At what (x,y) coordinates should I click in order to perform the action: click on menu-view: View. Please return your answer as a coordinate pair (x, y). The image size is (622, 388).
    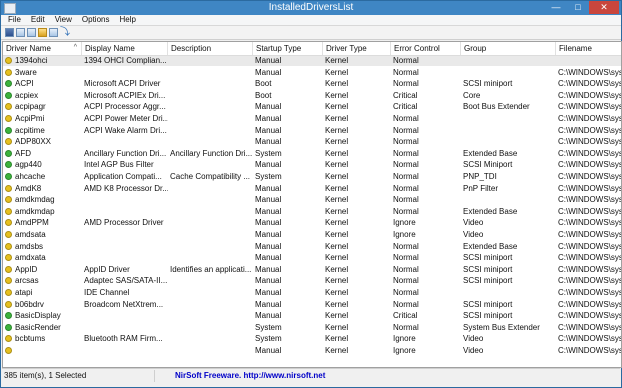
    Looking at the image, I should click on (63, 20).